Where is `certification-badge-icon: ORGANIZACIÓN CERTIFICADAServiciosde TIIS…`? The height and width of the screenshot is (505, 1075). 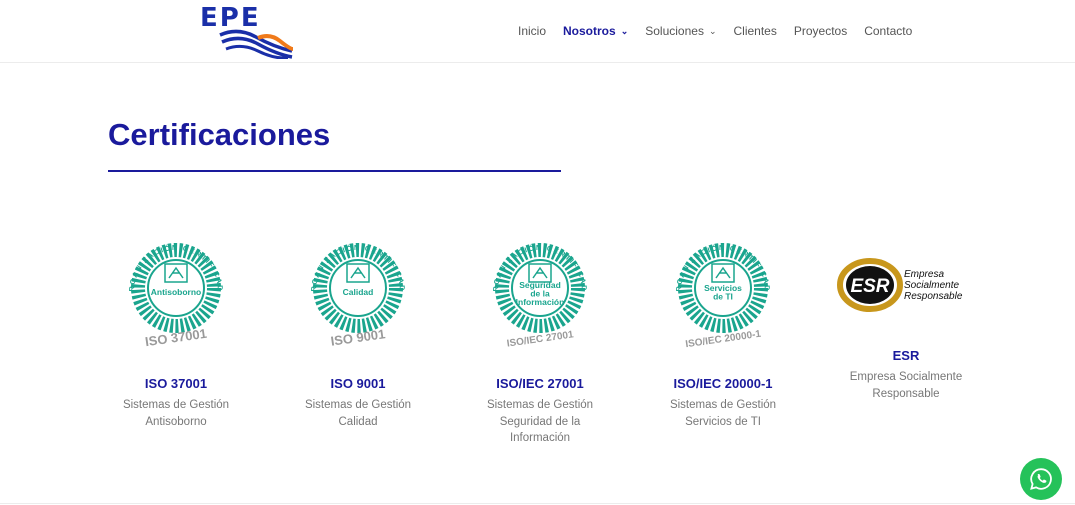 certification-badge-icon: ORGANIZACIÓN CERTIFICADAServiciosde TIIS… is located at coordinates (717, 289).